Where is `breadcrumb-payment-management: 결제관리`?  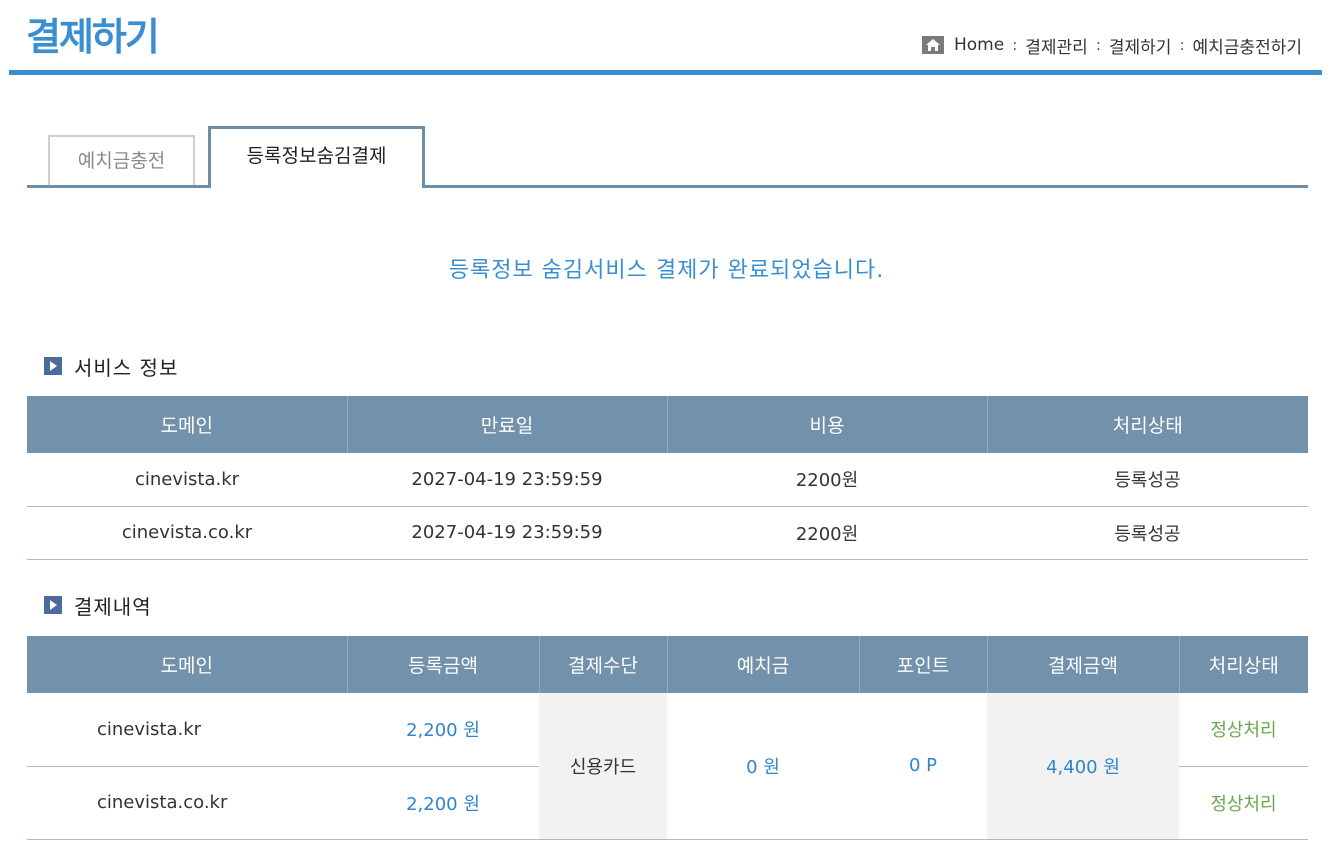 breadcrumb-payment-management: 결제관리 is located at coordinates (1056, 45).